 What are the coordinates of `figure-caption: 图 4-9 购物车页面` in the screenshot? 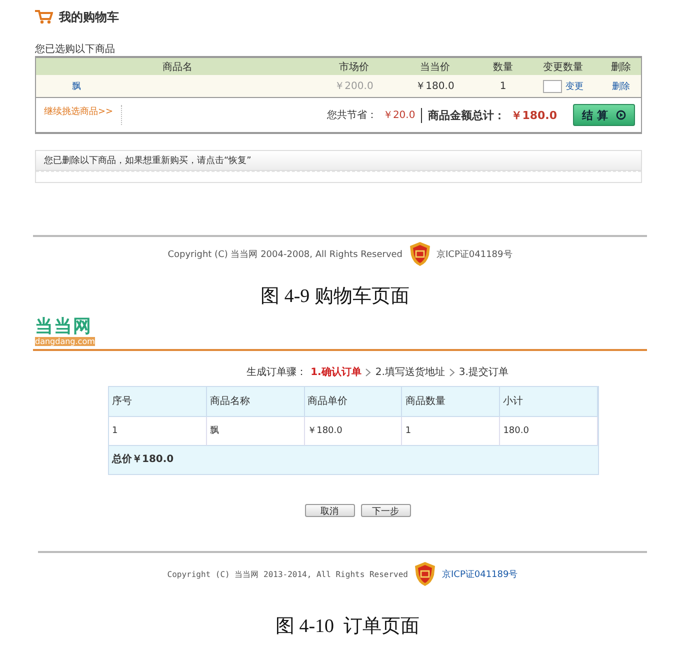 It's located at (335, 296).